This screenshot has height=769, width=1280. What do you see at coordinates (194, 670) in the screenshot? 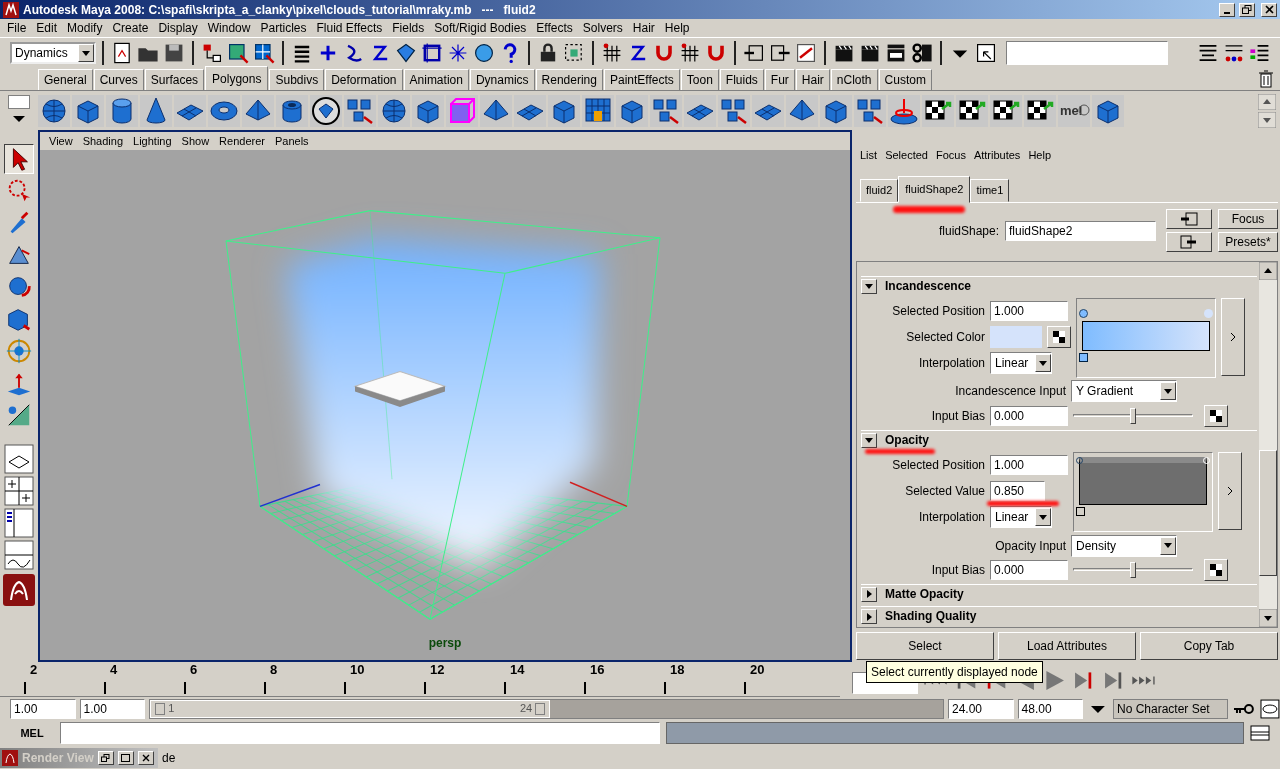
I see `frame-number: 6` at bounding box center [194, 670].